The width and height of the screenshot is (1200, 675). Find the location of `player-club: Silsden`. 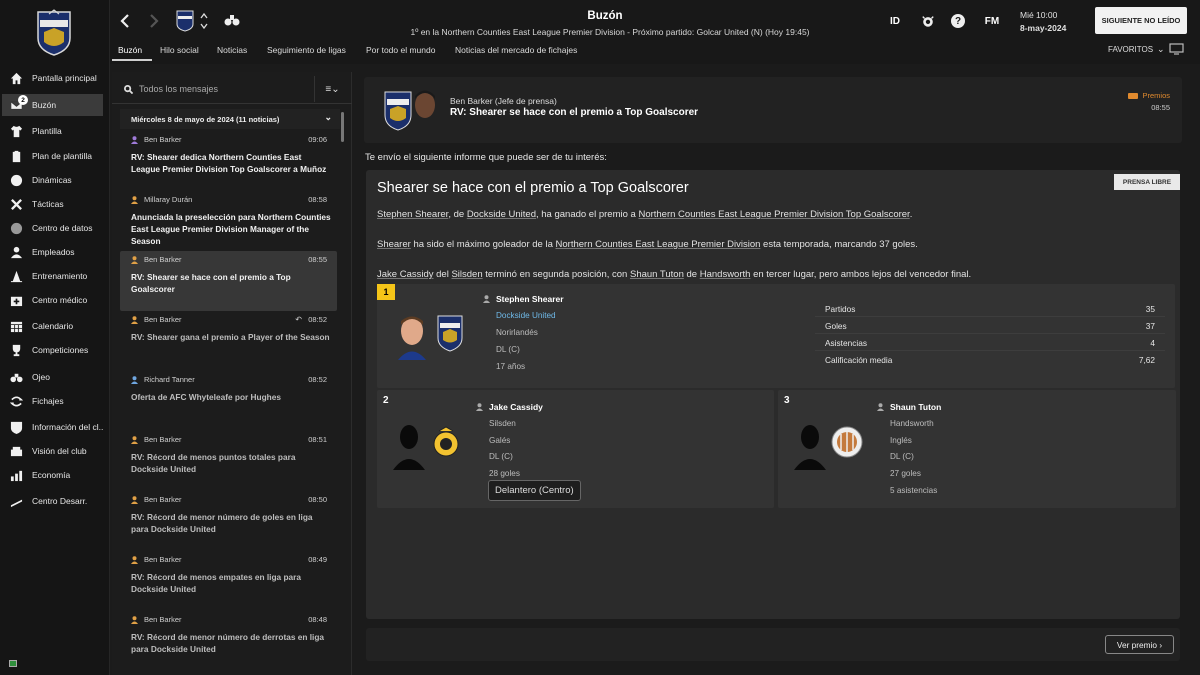

player-club: Silsden is located at coordinates (502, 423).